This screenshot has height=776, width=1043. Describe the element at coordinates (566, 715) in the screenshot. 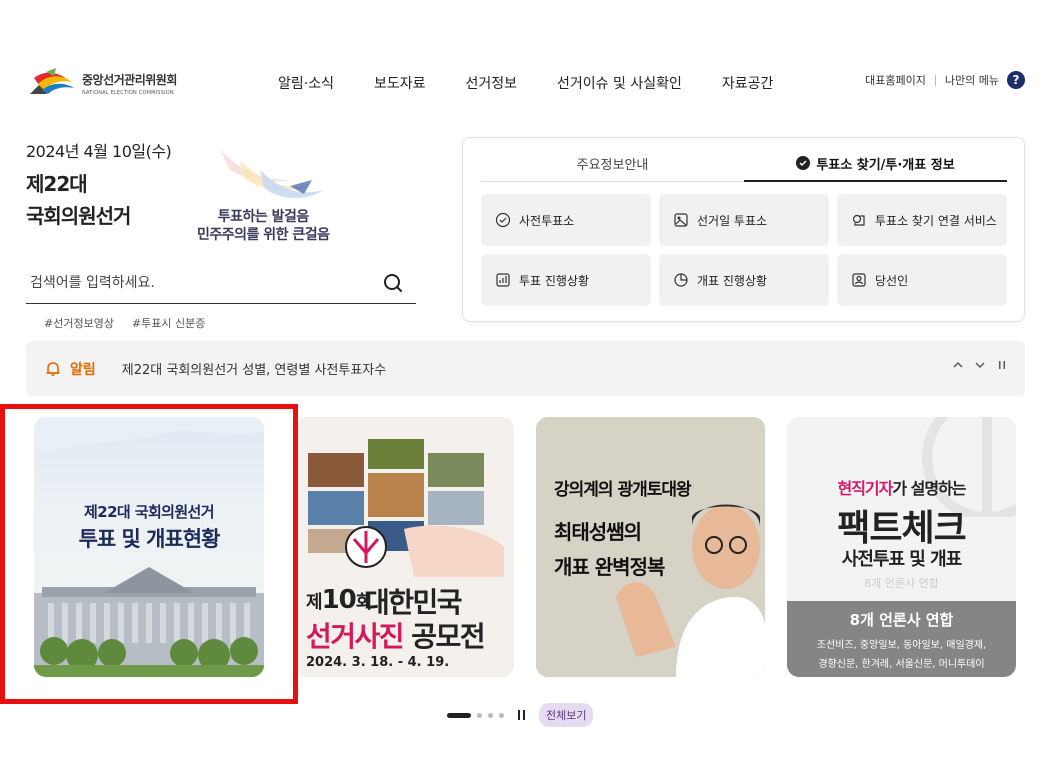

I see `view-all-button: 전체보기` at that location.